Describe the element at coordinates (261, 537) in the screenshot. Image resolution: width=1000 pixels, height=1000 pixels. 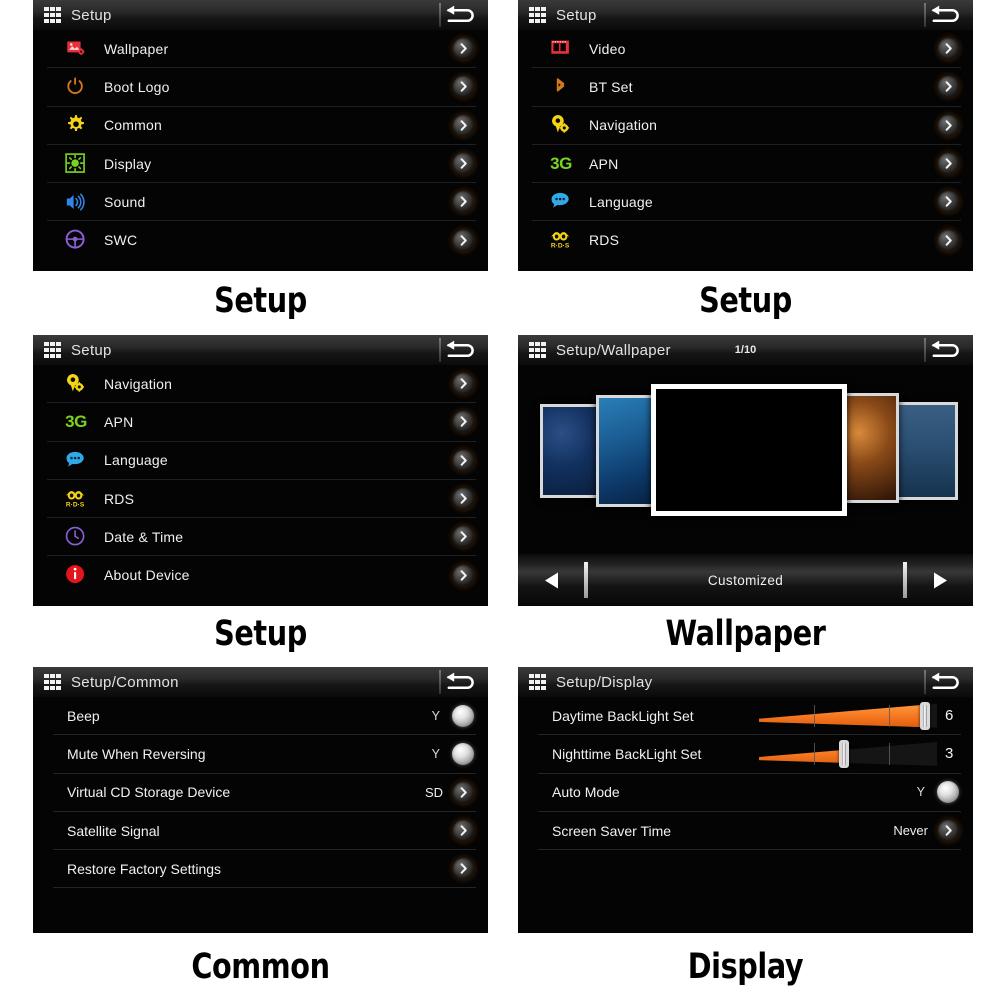
I see `menu-item-date-time: Date & Time` at that location.